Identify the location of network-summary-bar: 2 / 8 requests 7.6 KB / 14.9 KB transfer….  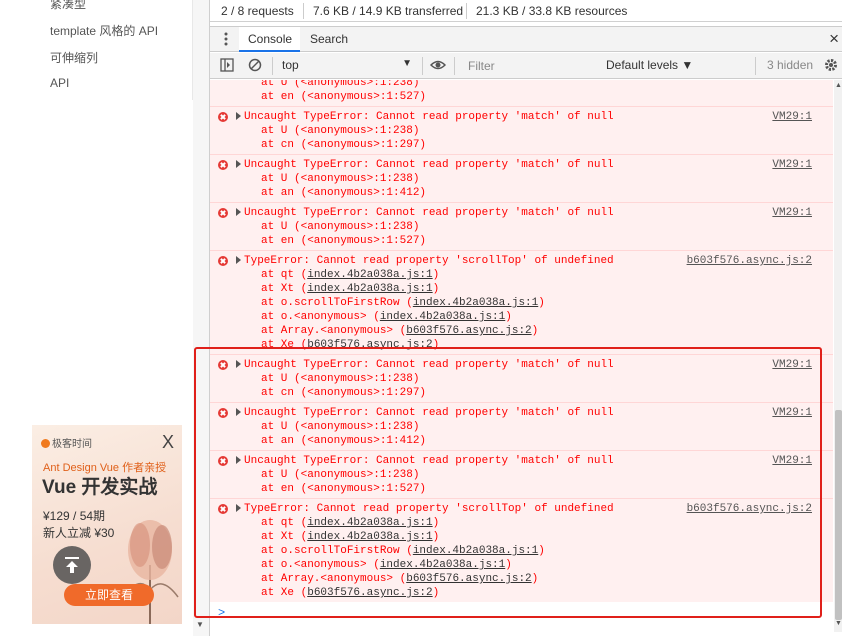
(526, 11).